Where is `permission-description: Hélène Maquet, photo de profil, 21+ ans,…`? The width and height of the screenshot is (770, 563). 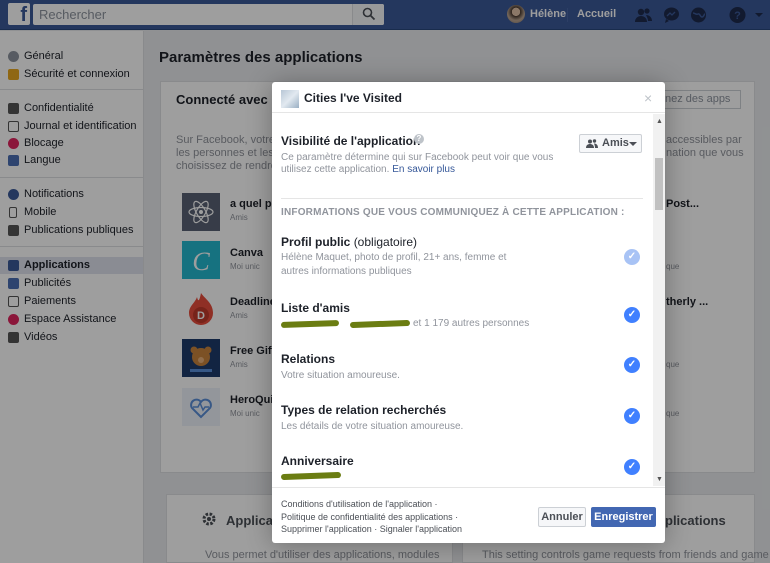
permission-description: Hélène Maquet, photo de profil, 21+ ans,… is located at coordinates (394, 264).